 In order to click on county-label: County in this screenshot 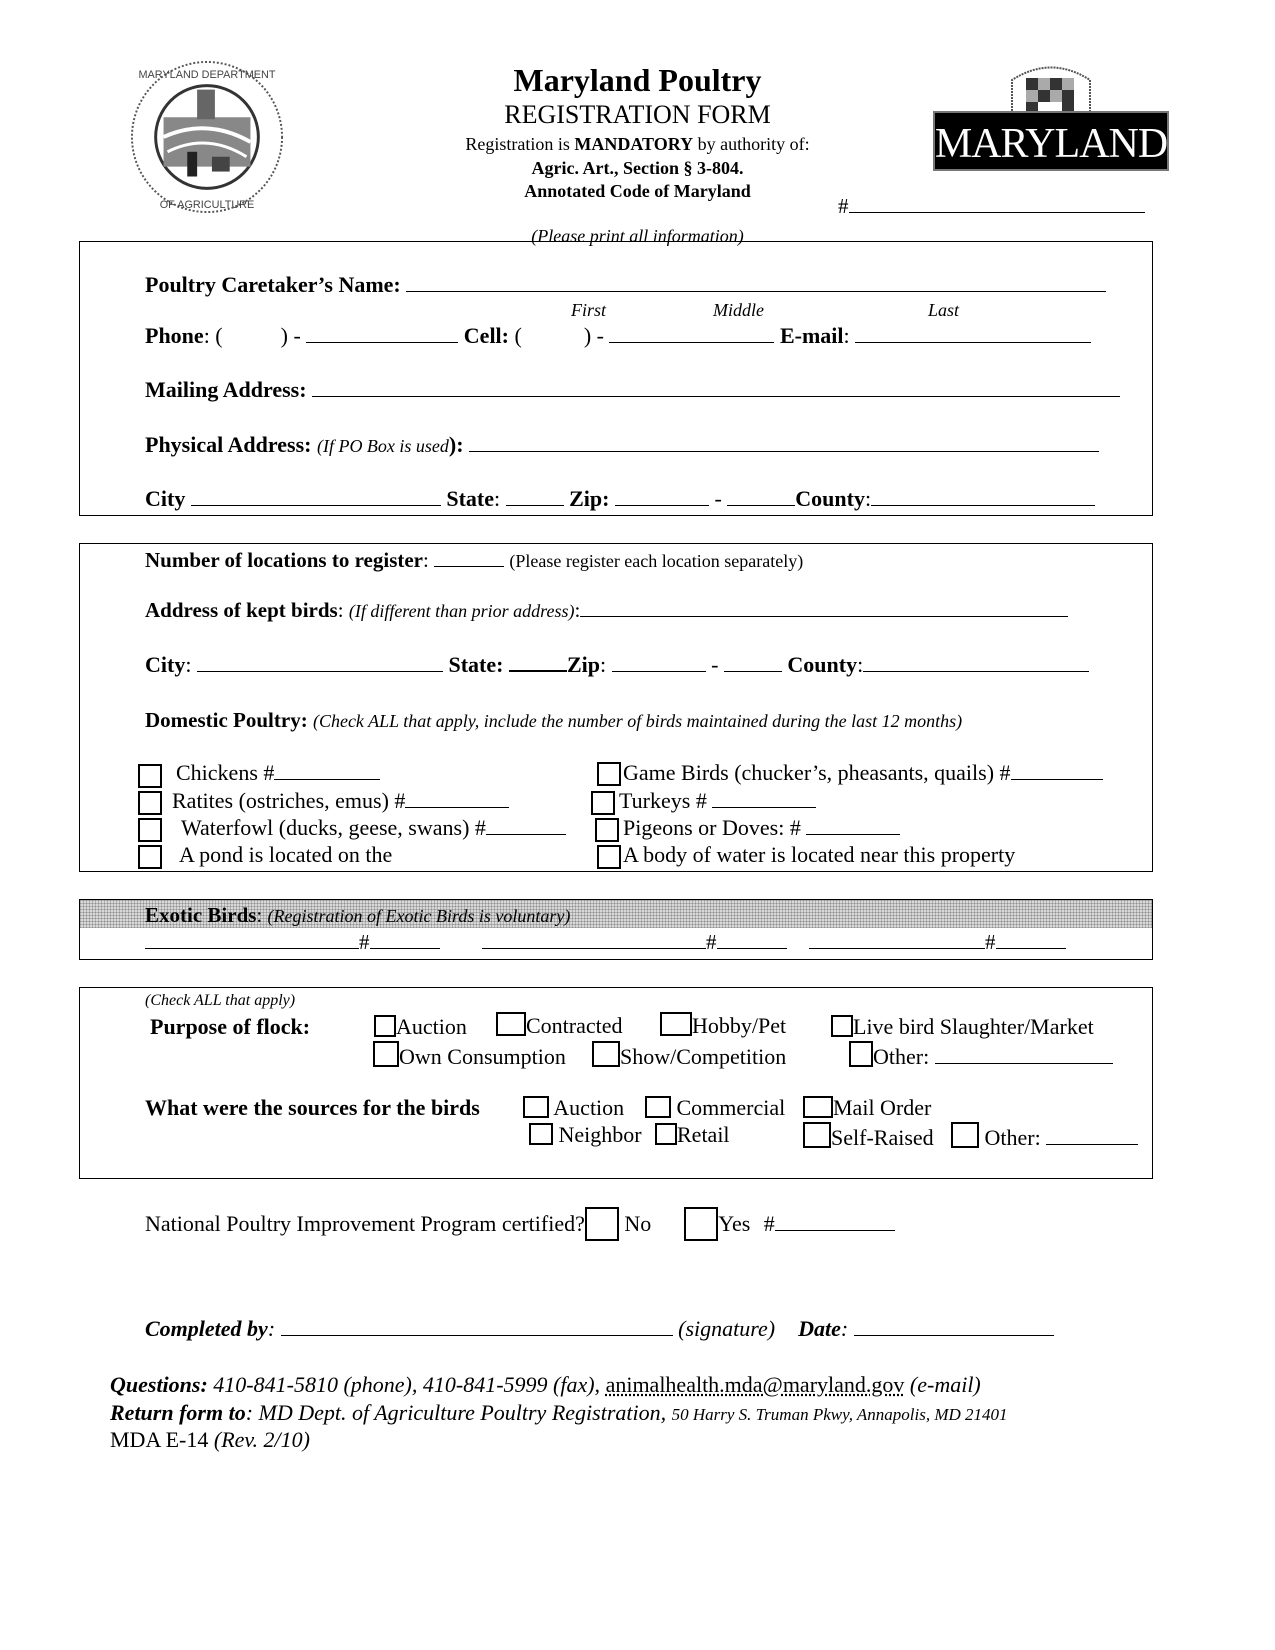, I will do `click(830, 498)`.